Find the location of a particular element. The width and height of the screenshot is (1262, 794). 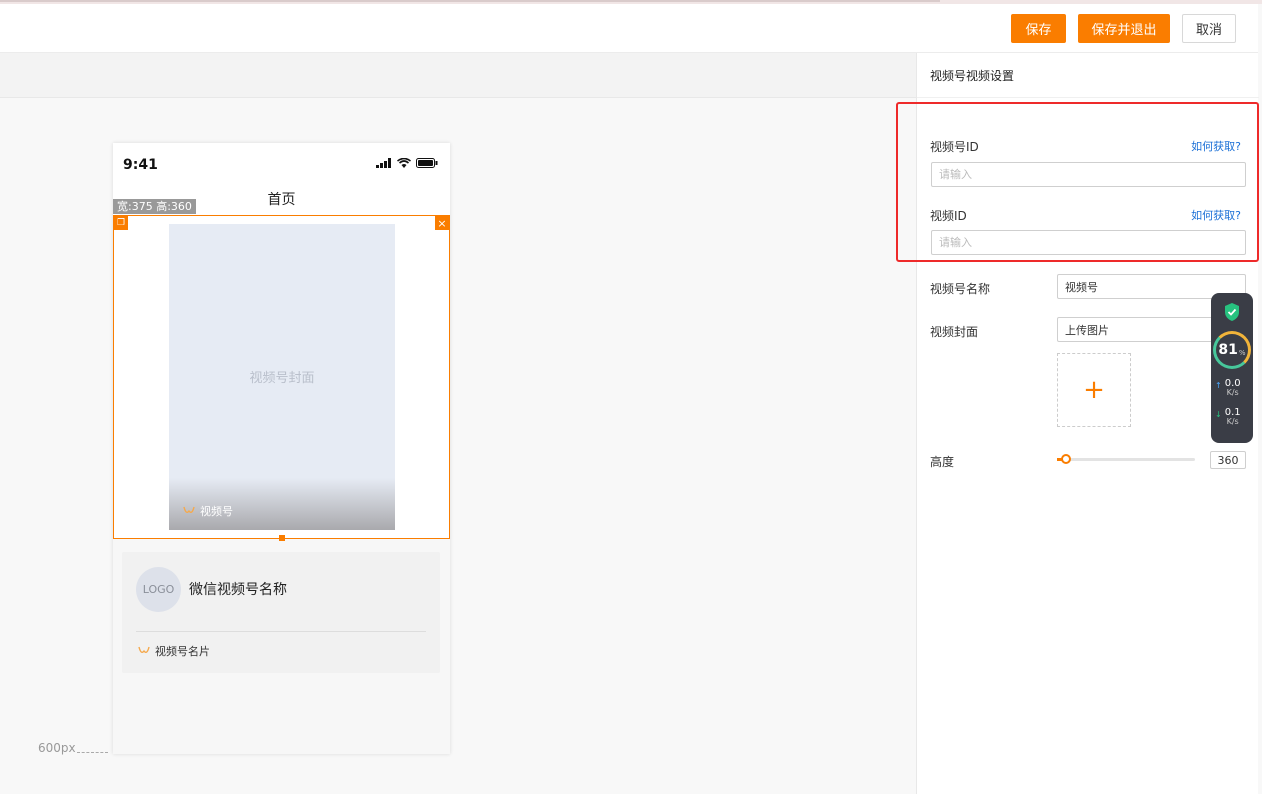

arrow-up-icon: ↑ is located at coordinates (1218, 385).